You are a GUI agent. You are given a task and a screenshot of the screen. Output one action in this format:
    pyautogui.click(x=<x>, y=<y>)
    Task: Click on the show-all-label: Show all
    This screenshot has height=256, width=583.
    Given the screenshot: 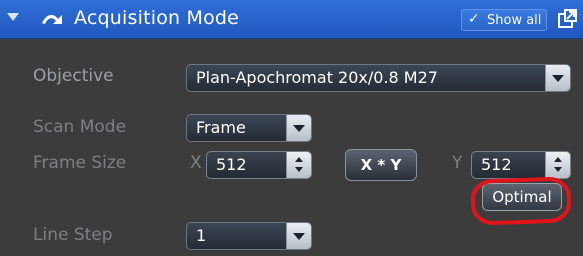 What is the action you would take?
    pyautogui.click(x=514, y=20)
    